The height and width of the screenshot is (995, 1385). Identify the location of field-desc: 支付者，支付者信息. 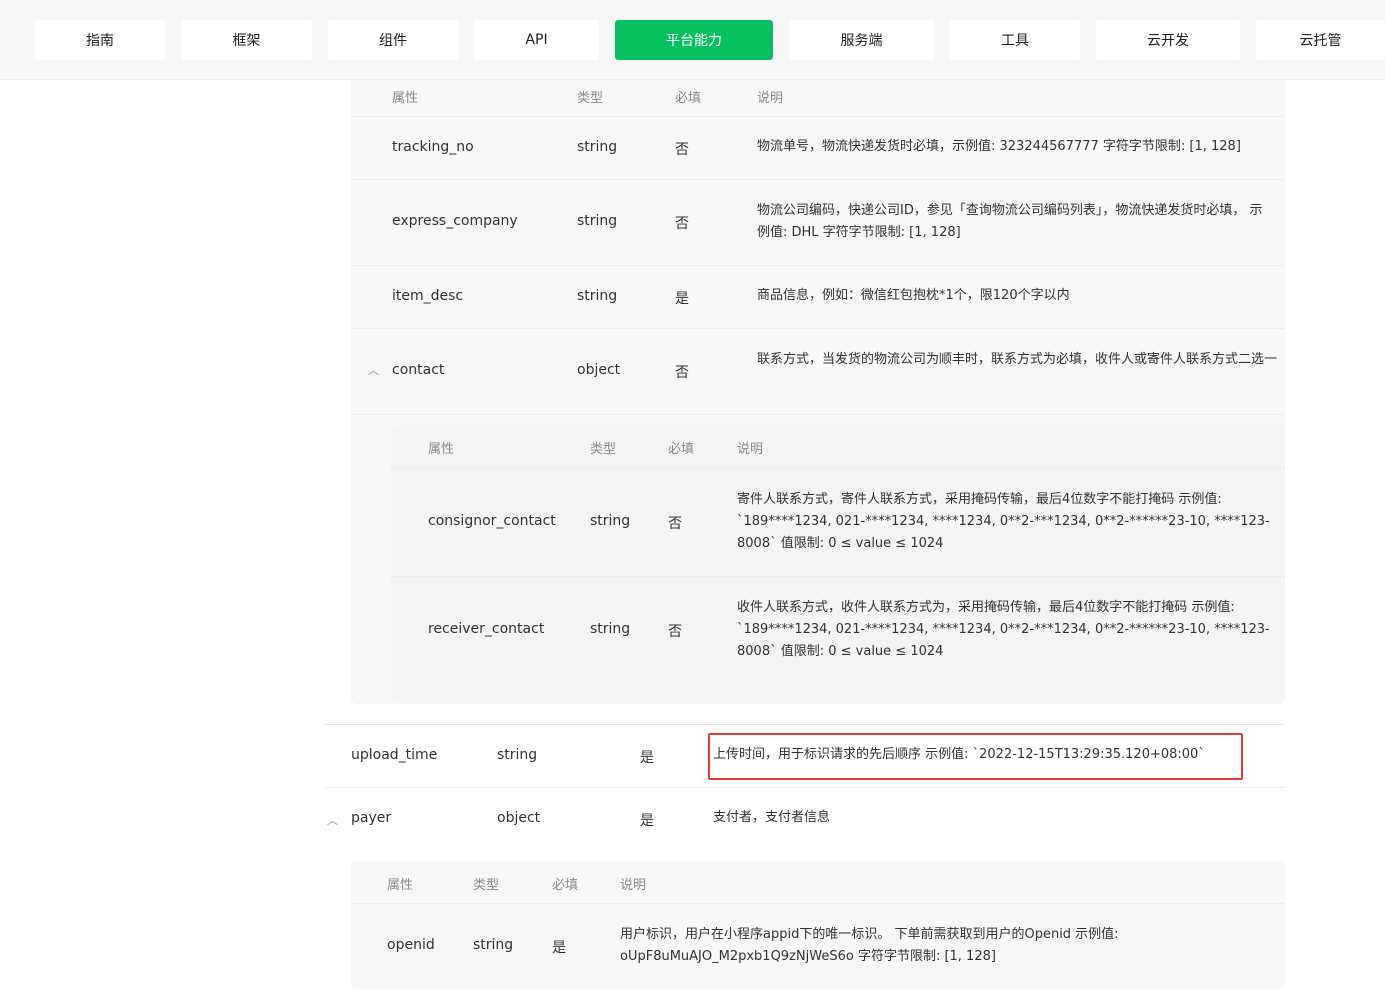
(772, 817).